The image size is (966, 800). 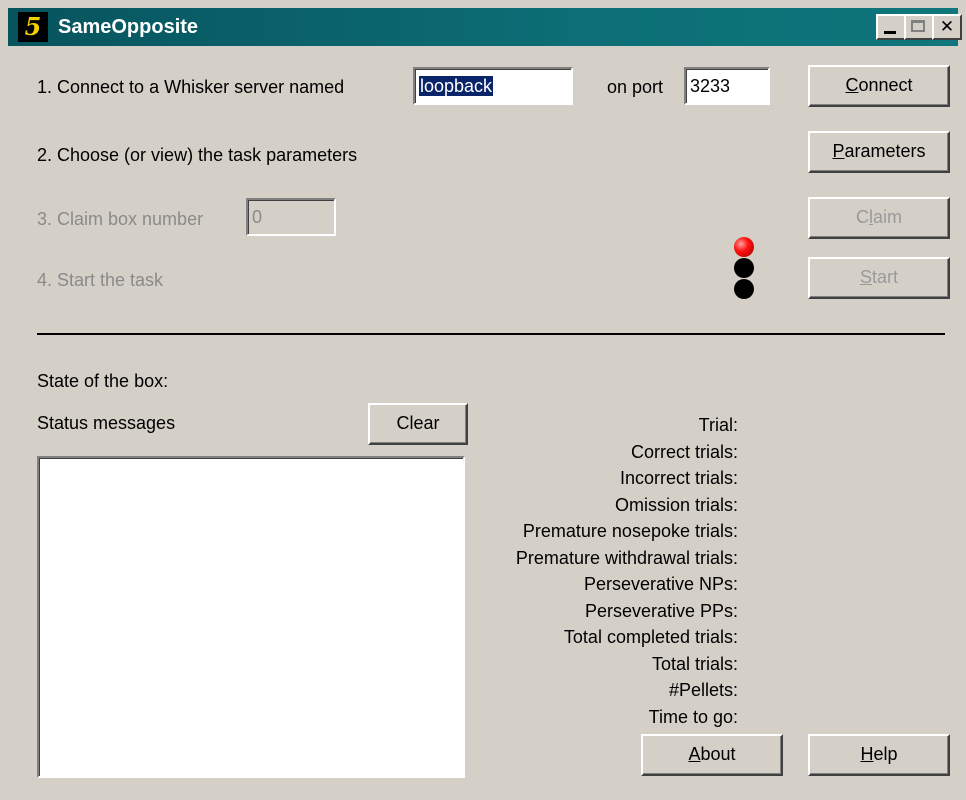 I want to click on about-label-rest: bout, so click(x=718, y=754).